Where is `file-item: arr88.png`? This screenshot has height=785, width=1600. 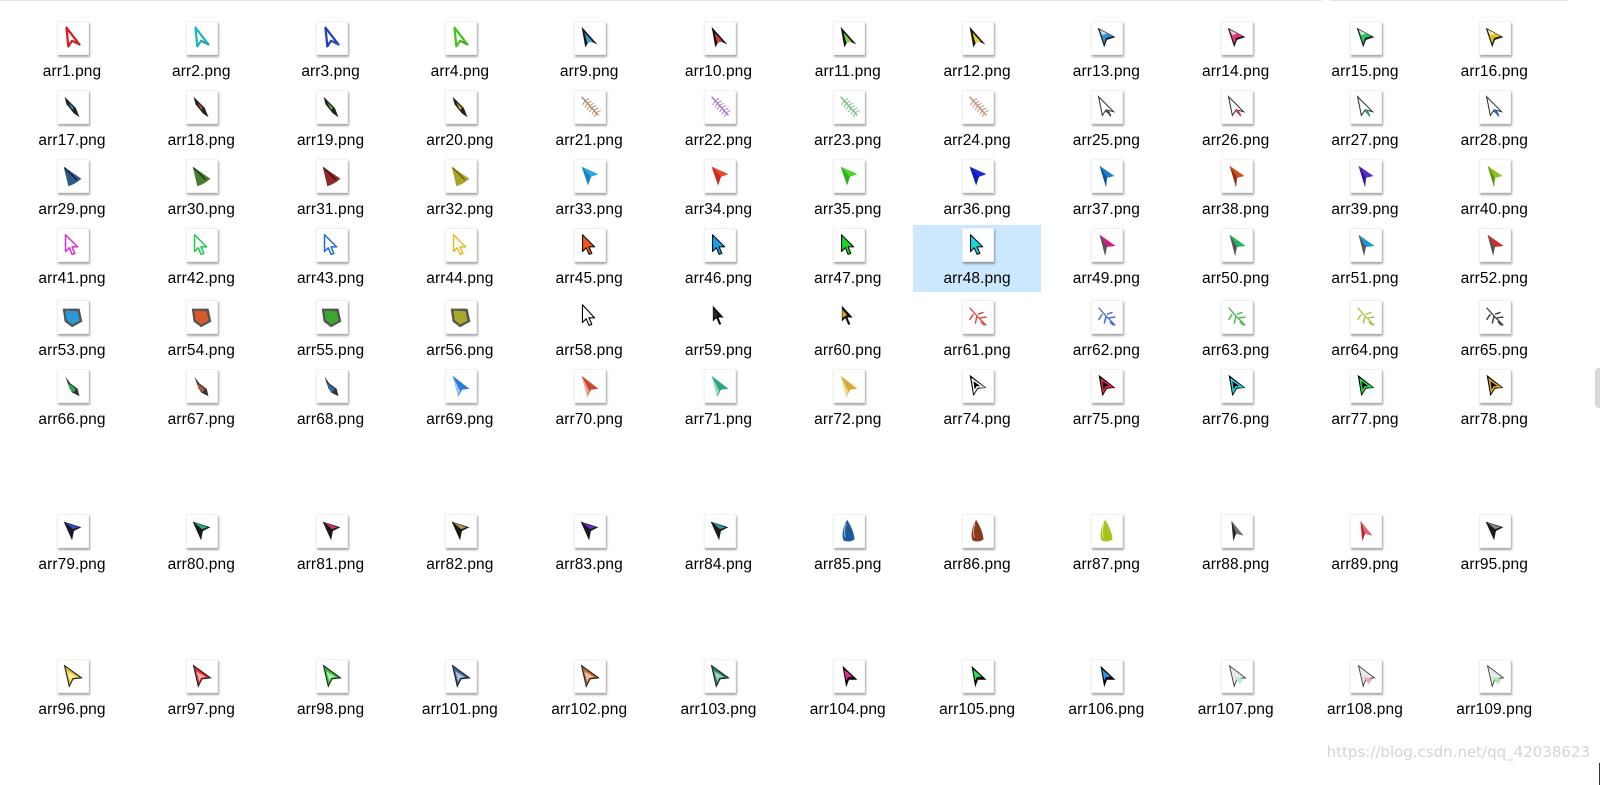 file-item: arr88.png is located at coordinates (1236, 544).